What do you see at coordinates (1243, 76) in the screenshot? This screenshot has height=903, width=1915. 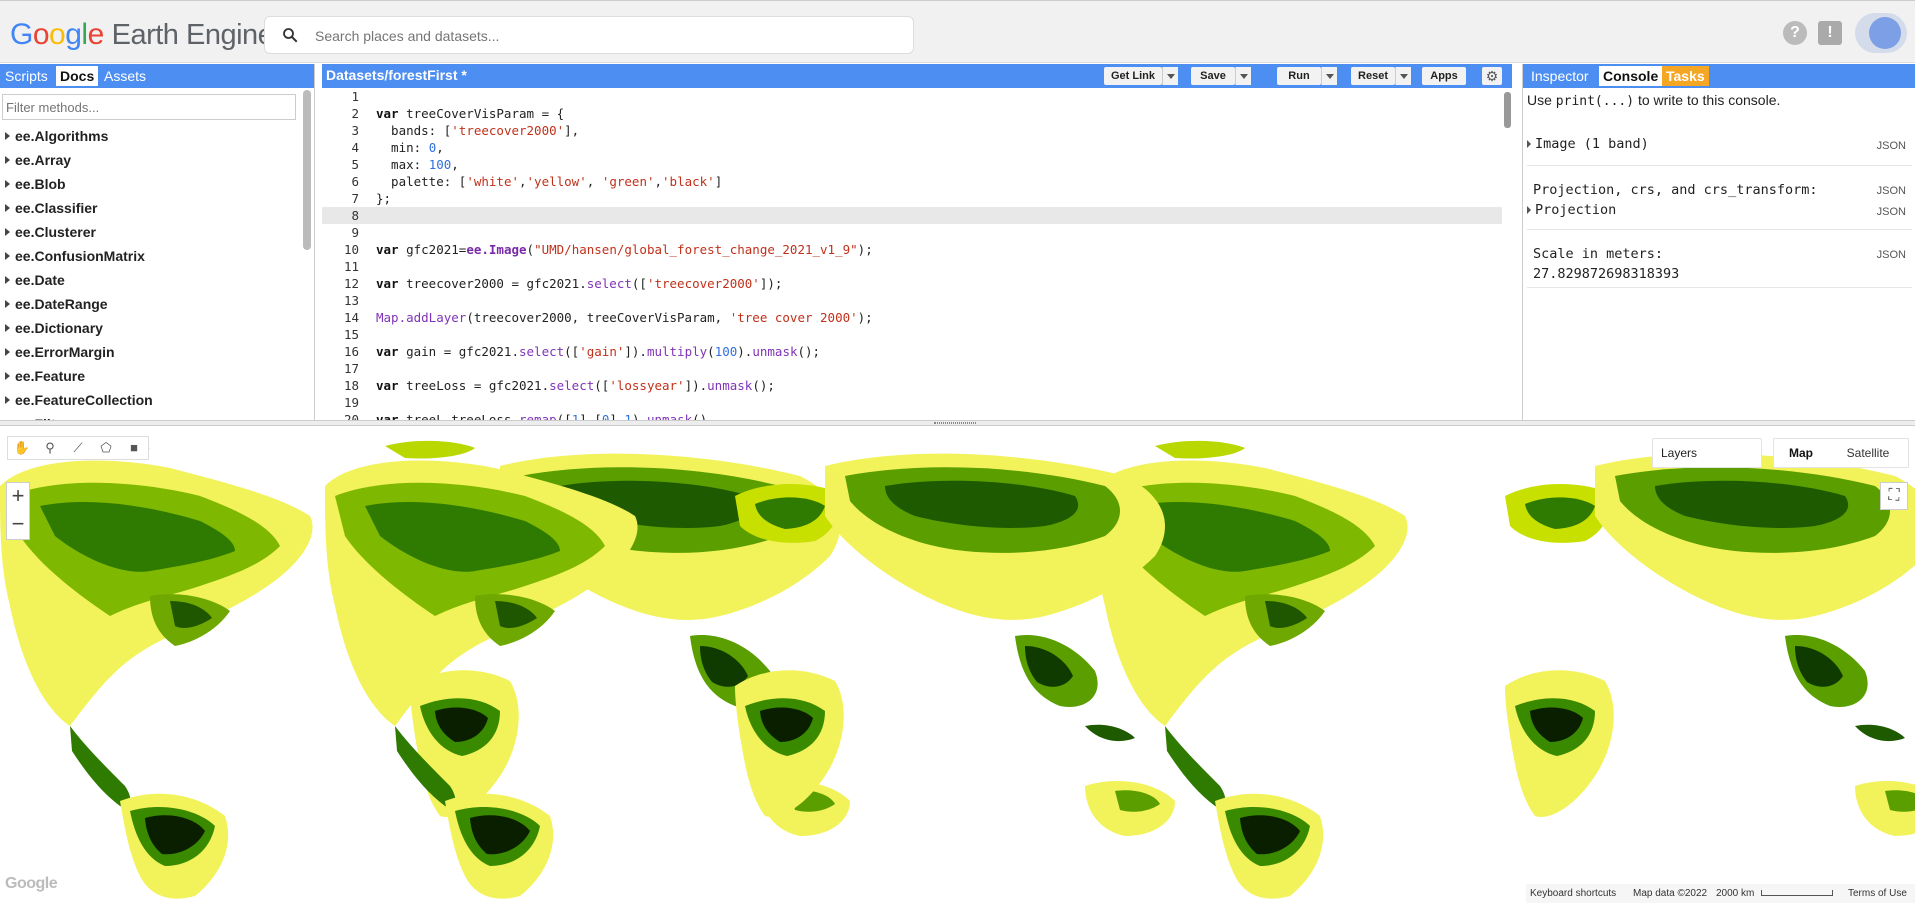 I see `save-dropdown` at bounding box center [1243, 76].